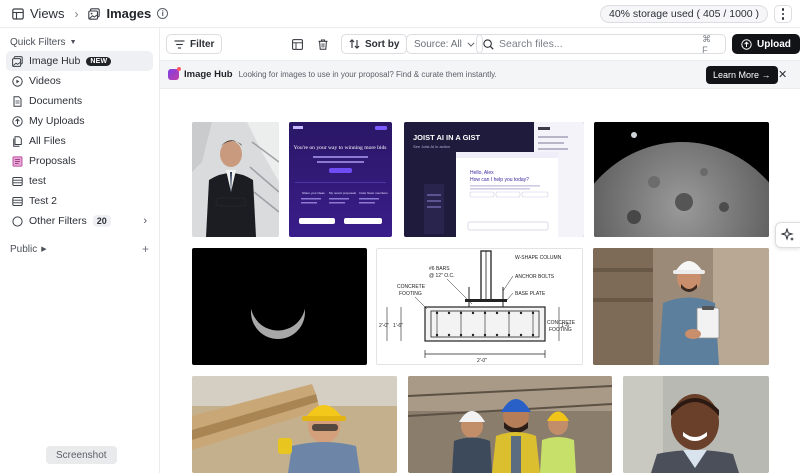 The image size is (800, 473). What do you see at coordinates (340, 148) in the screenshot?
I see `presentation-title: You're on your way to winning more bids` at bounding box center [340, 148].